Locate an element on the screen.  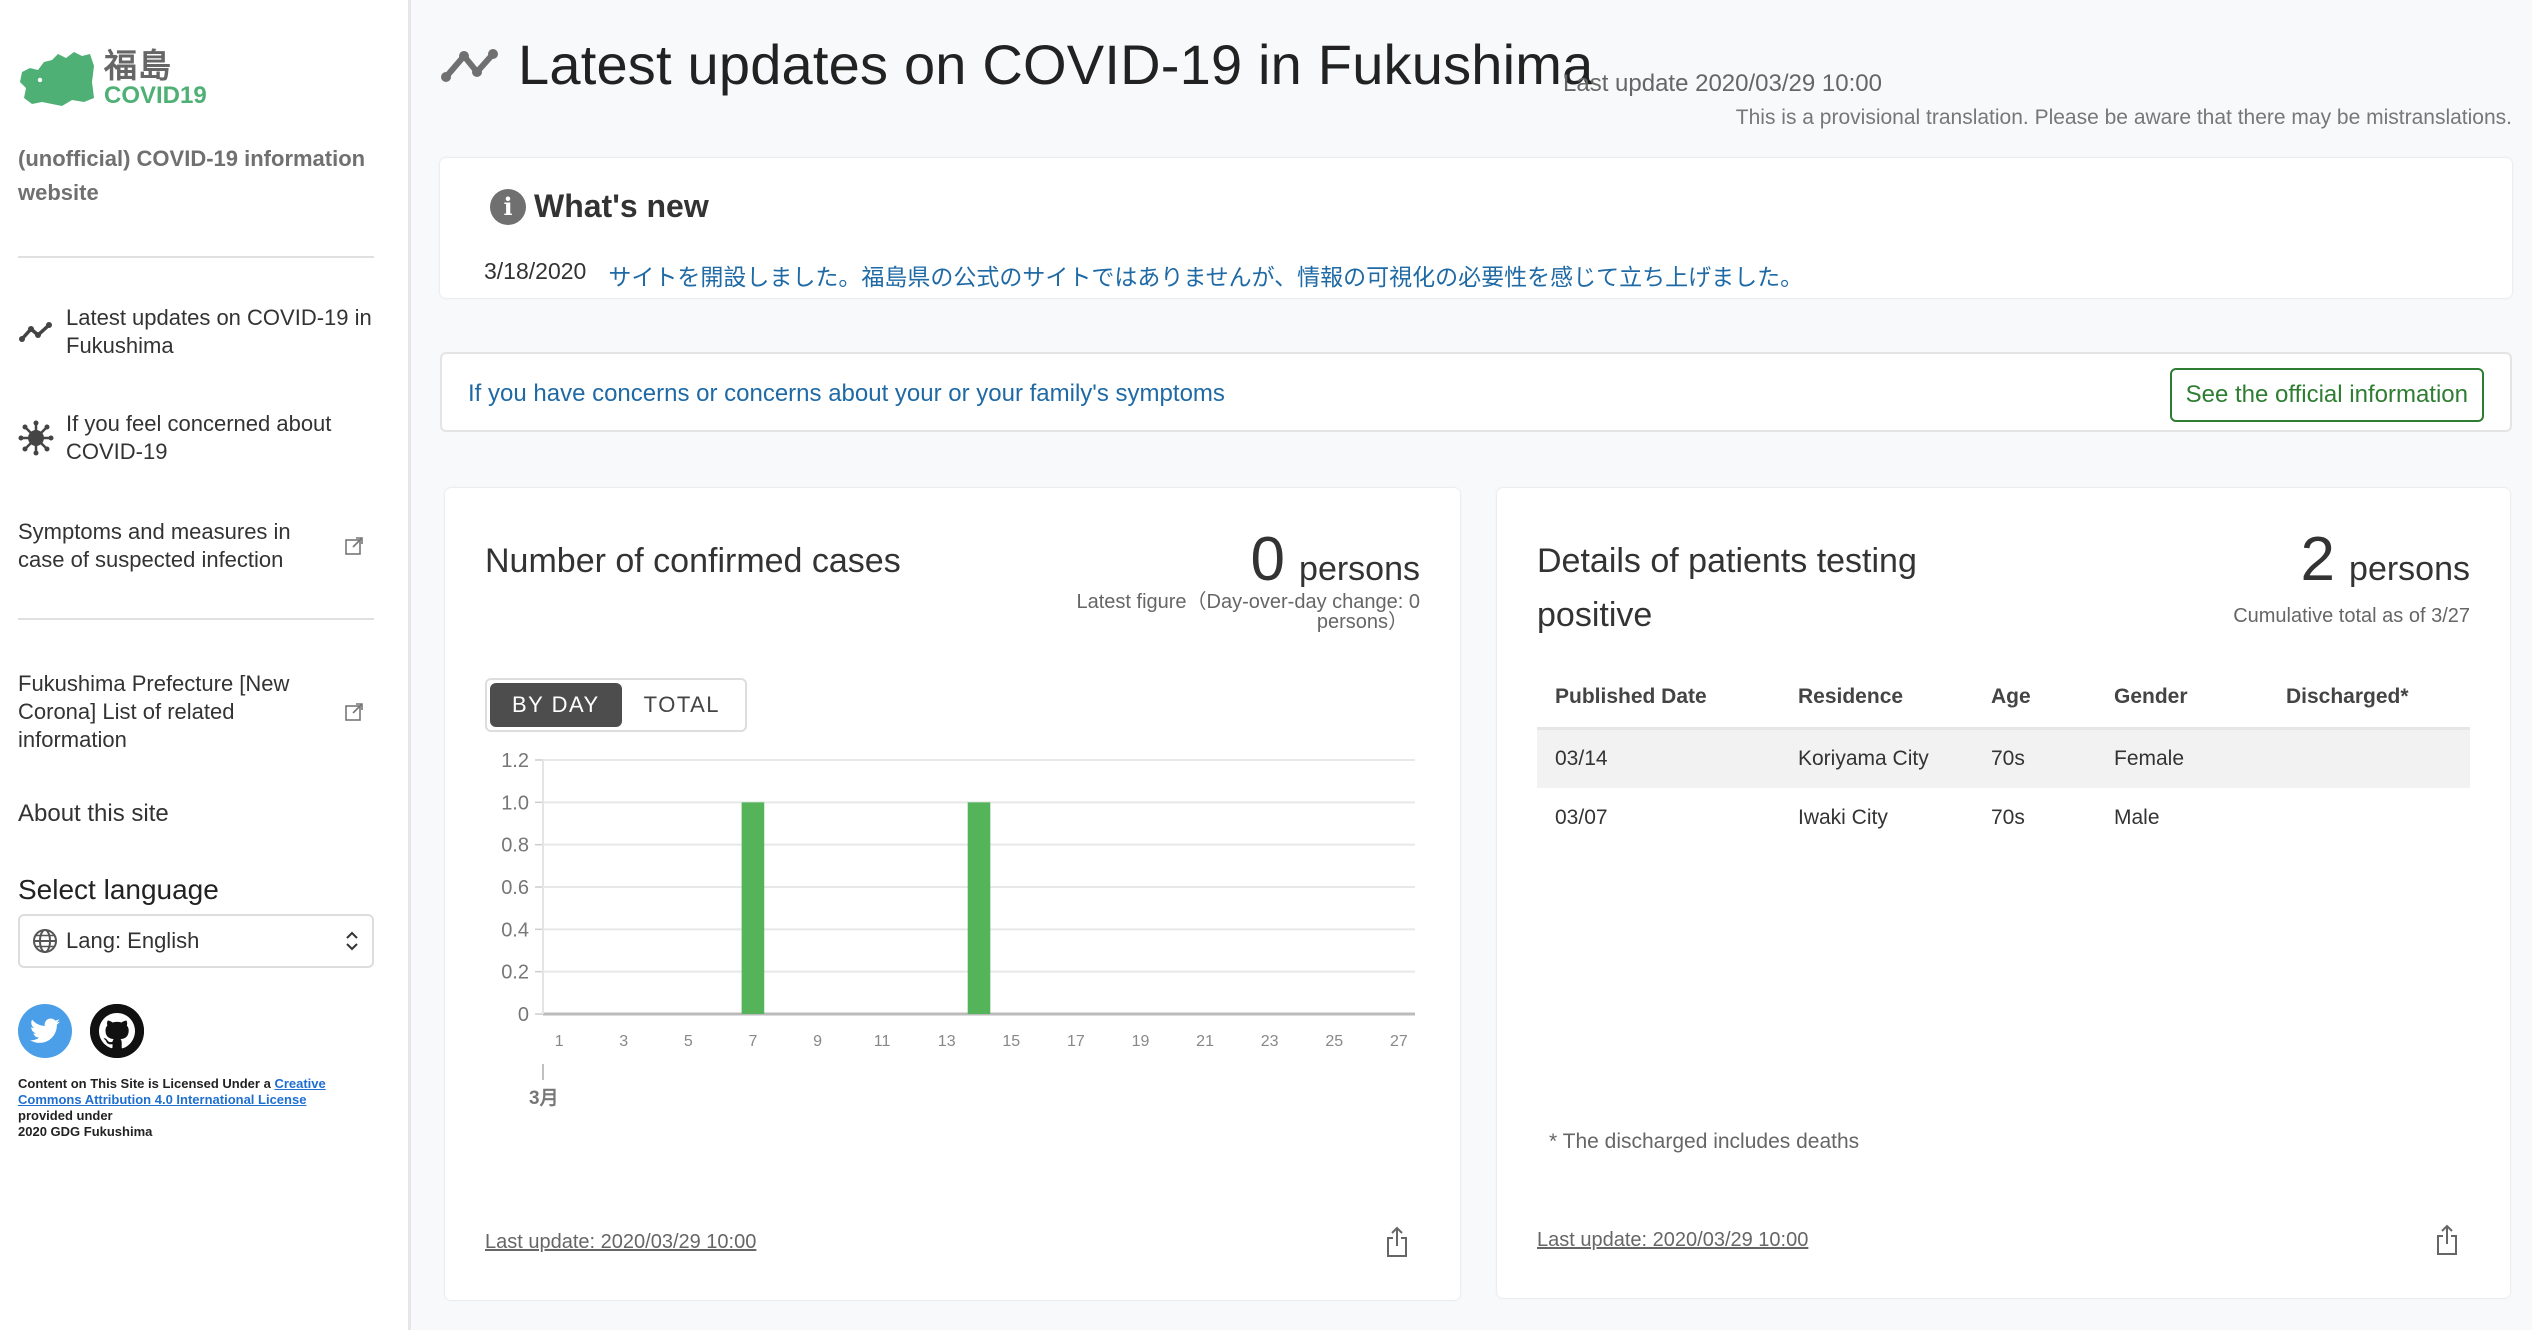
x-tick-label: 13 is located at coordinates (947, 1041).